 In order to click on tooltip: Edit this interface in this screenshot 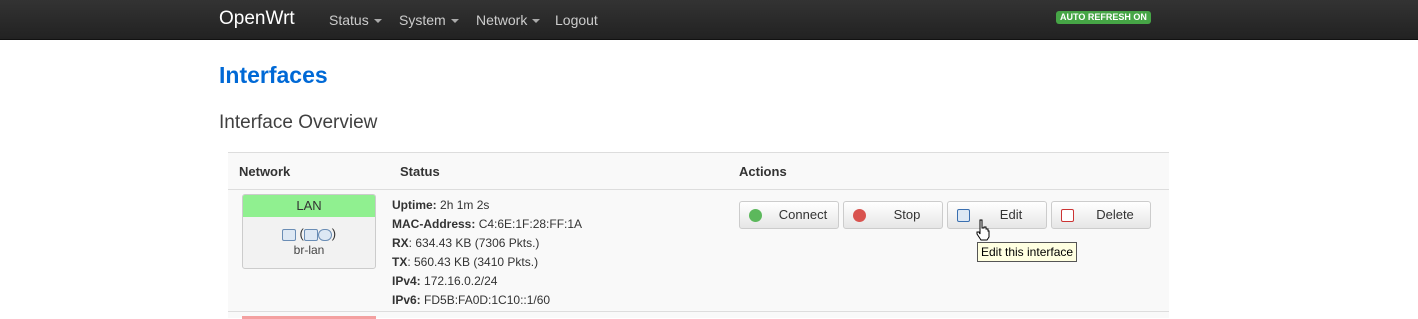, I will do `click(1027, 252)`.